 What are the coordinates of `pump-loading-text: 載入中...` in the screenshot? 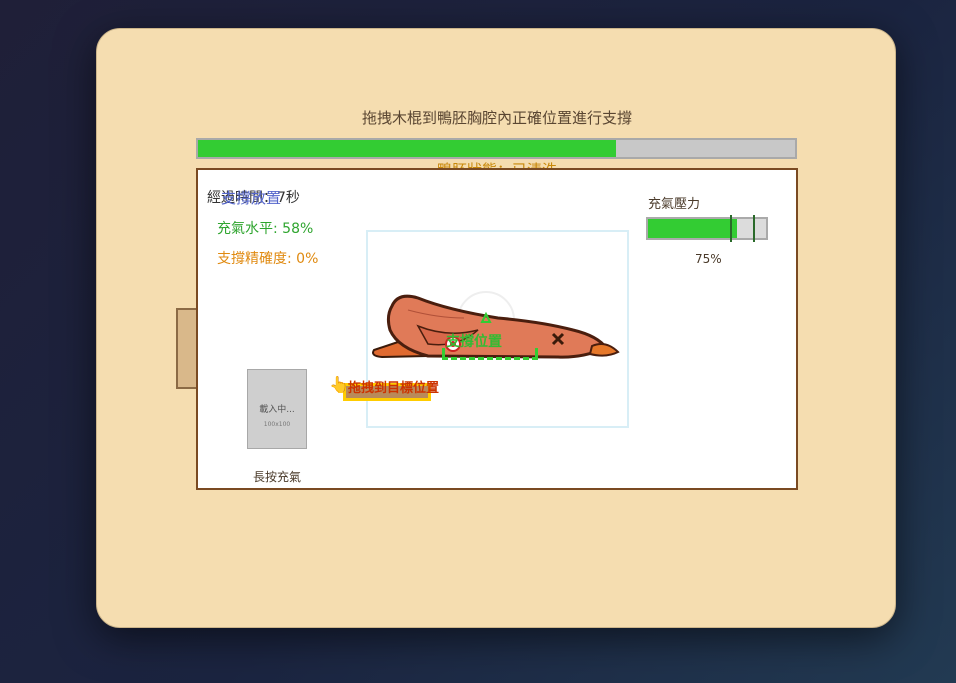 It's located at (277, 410).